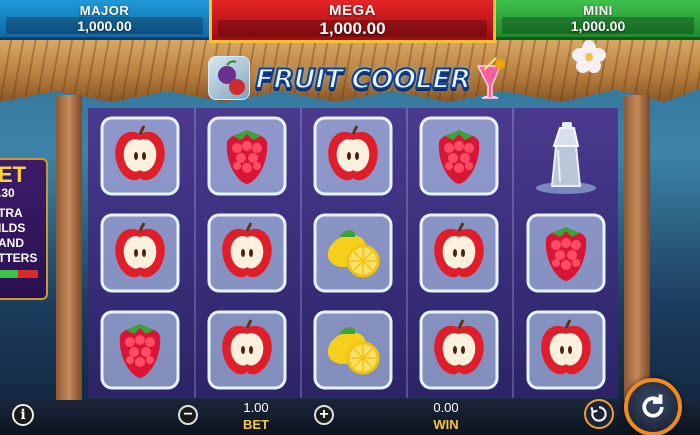 The height and width of the screenshot is (435, 700). I want to click on jackpot-mini-value: 1,000.00, so click(598, 26).